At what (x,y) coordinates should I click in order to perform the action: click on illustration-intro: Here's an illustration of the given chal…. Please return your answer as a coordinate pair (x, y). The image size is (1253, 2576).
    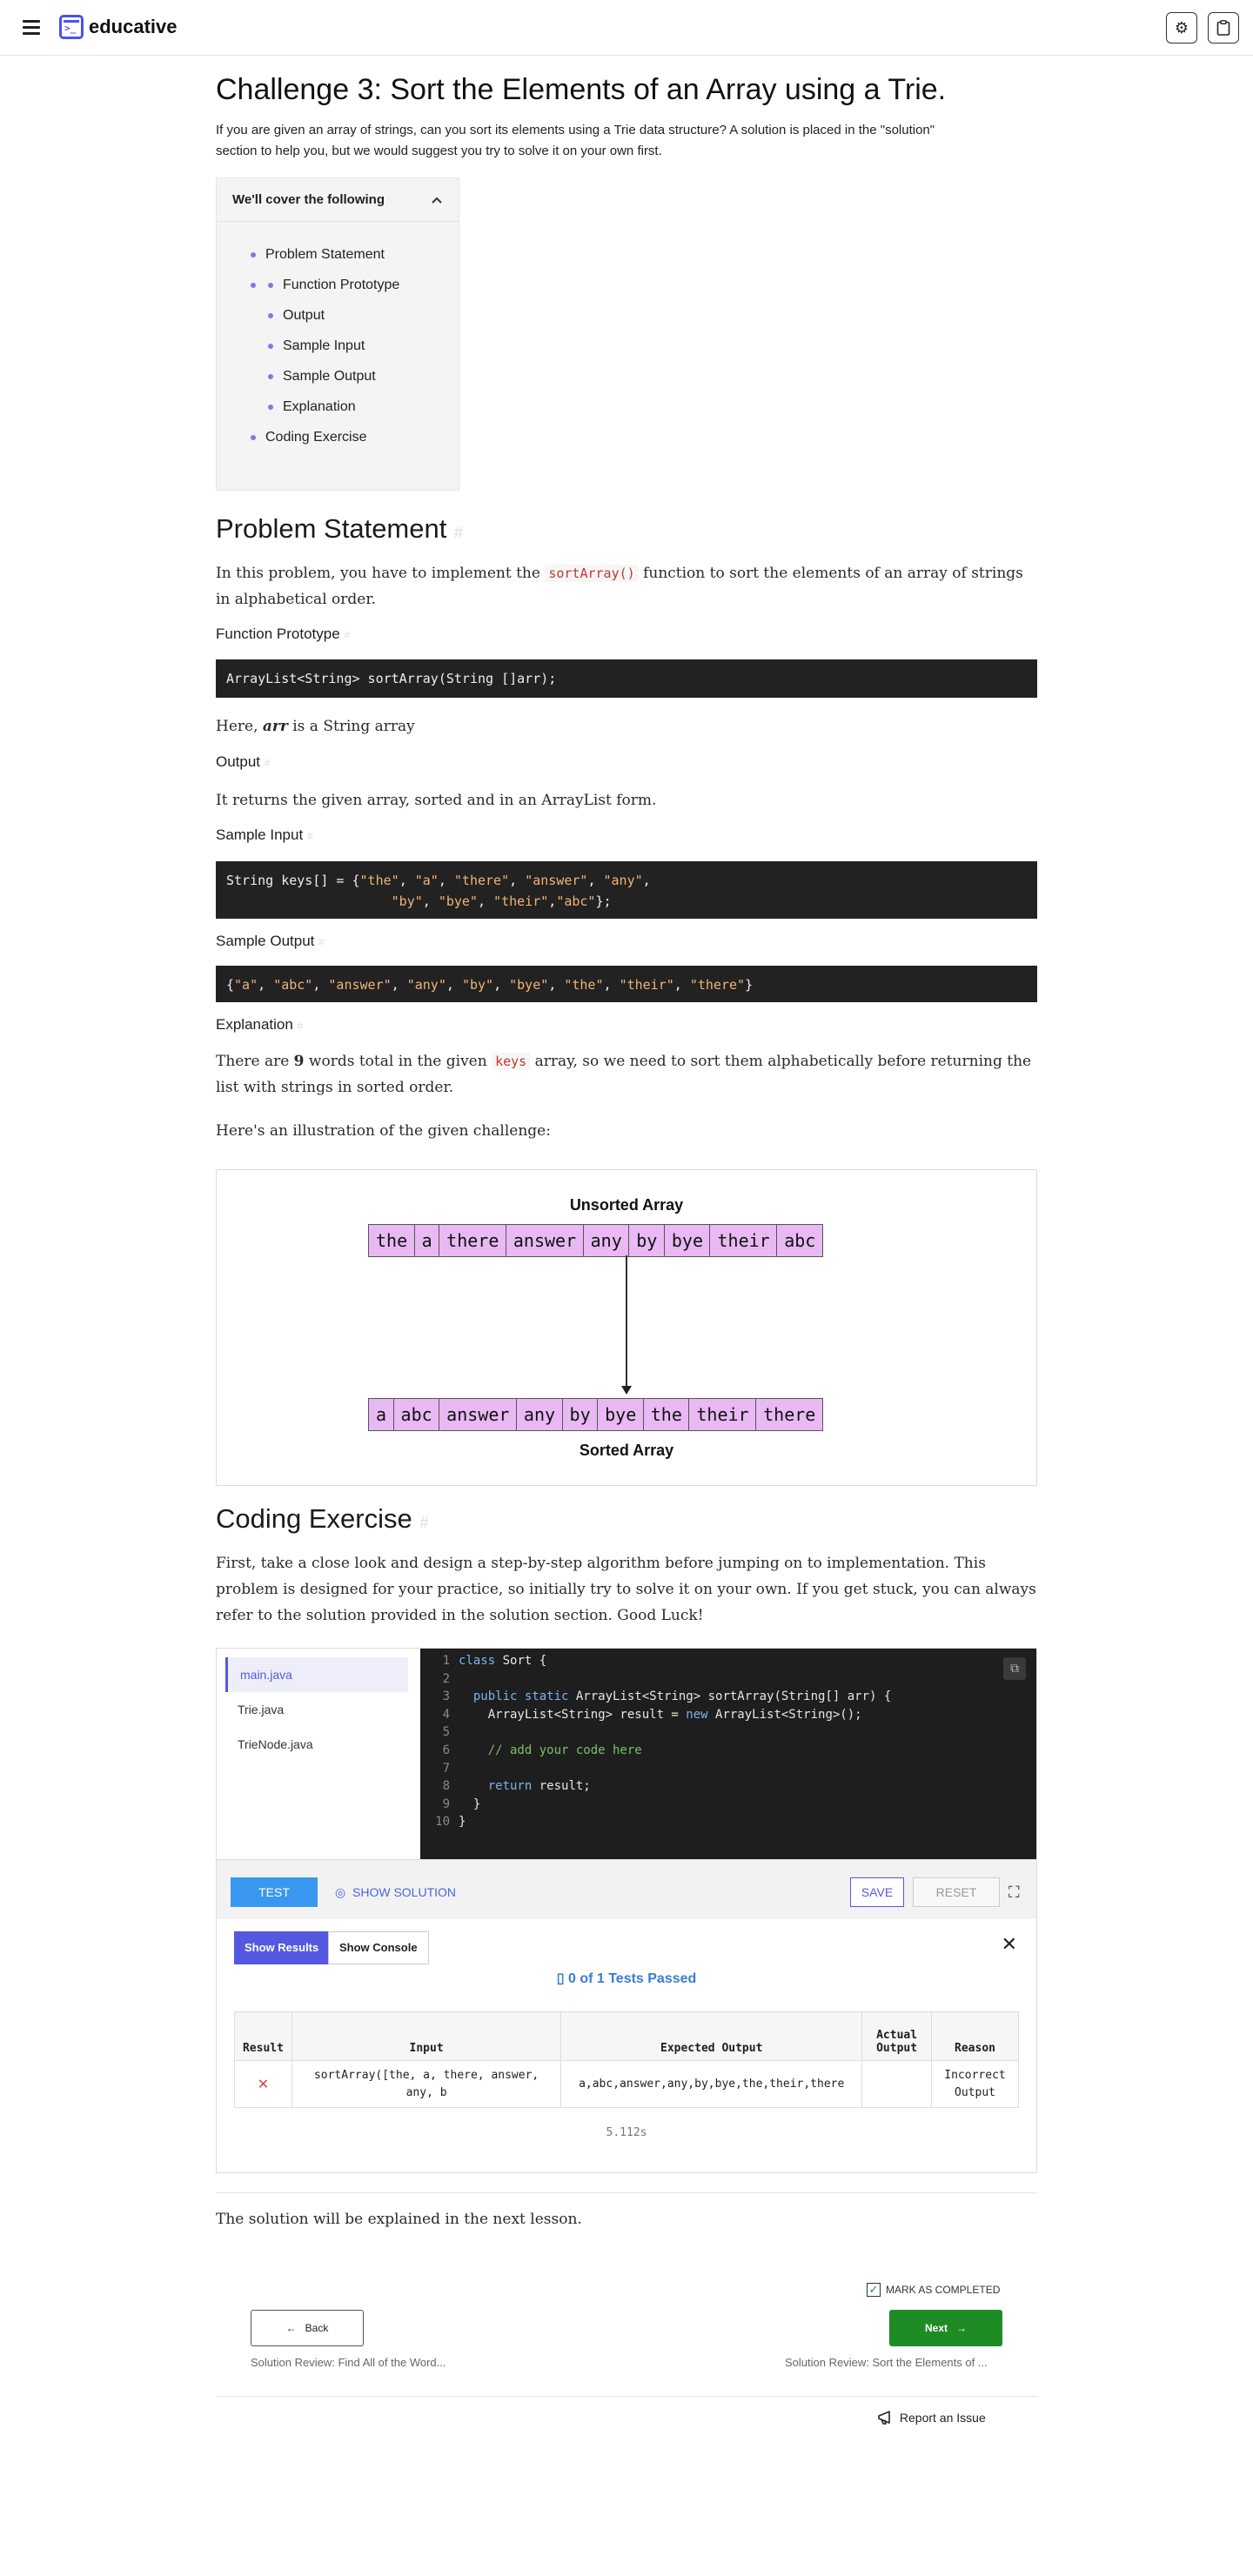
    Looking at the image, I should click on (383, 1131).